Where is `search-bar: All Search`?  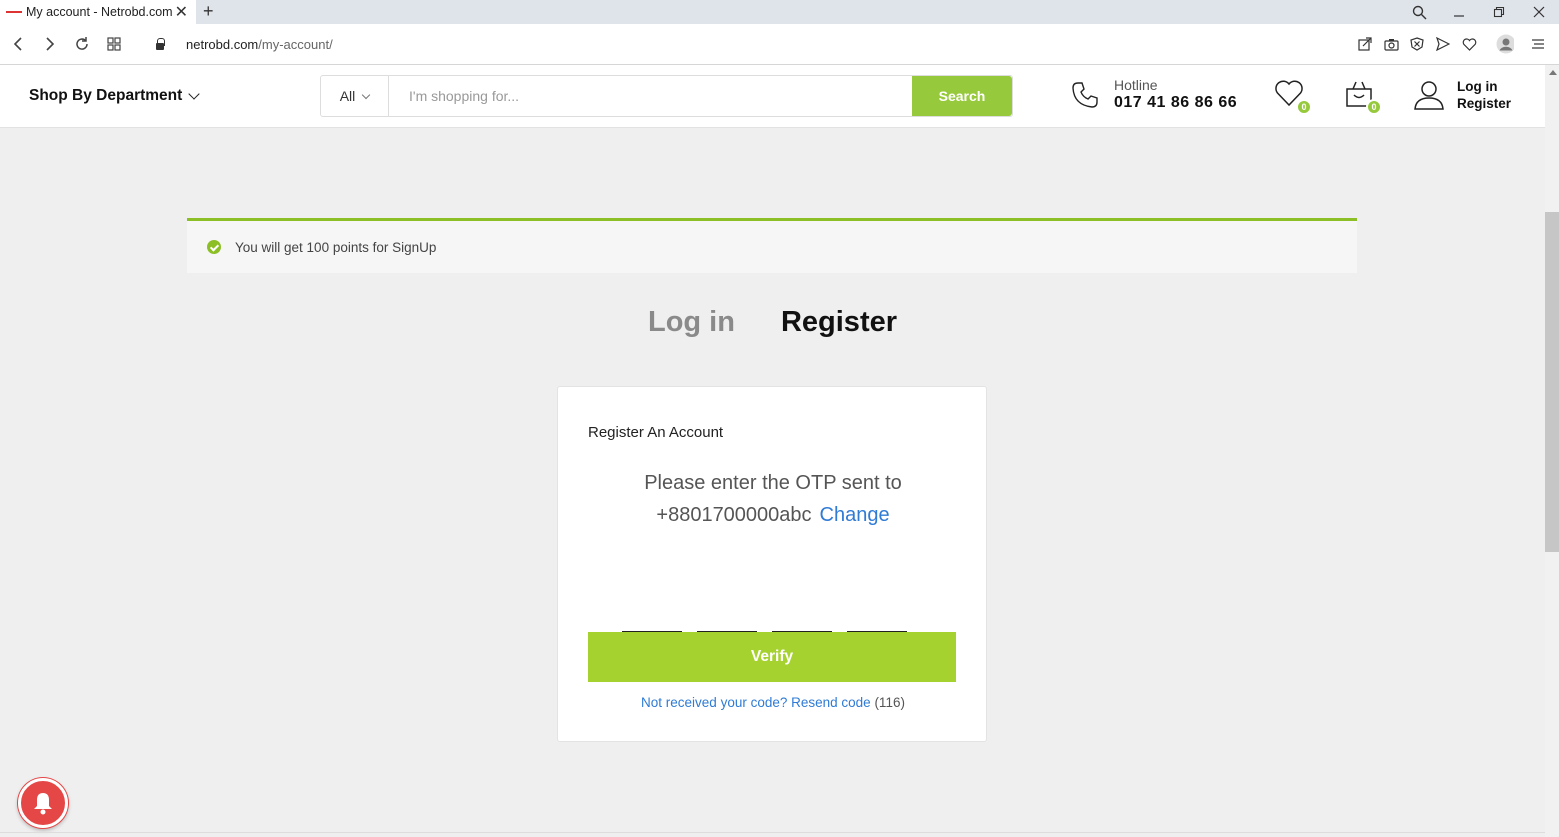
search-bar: All Search is located at coordinates (666, 96).